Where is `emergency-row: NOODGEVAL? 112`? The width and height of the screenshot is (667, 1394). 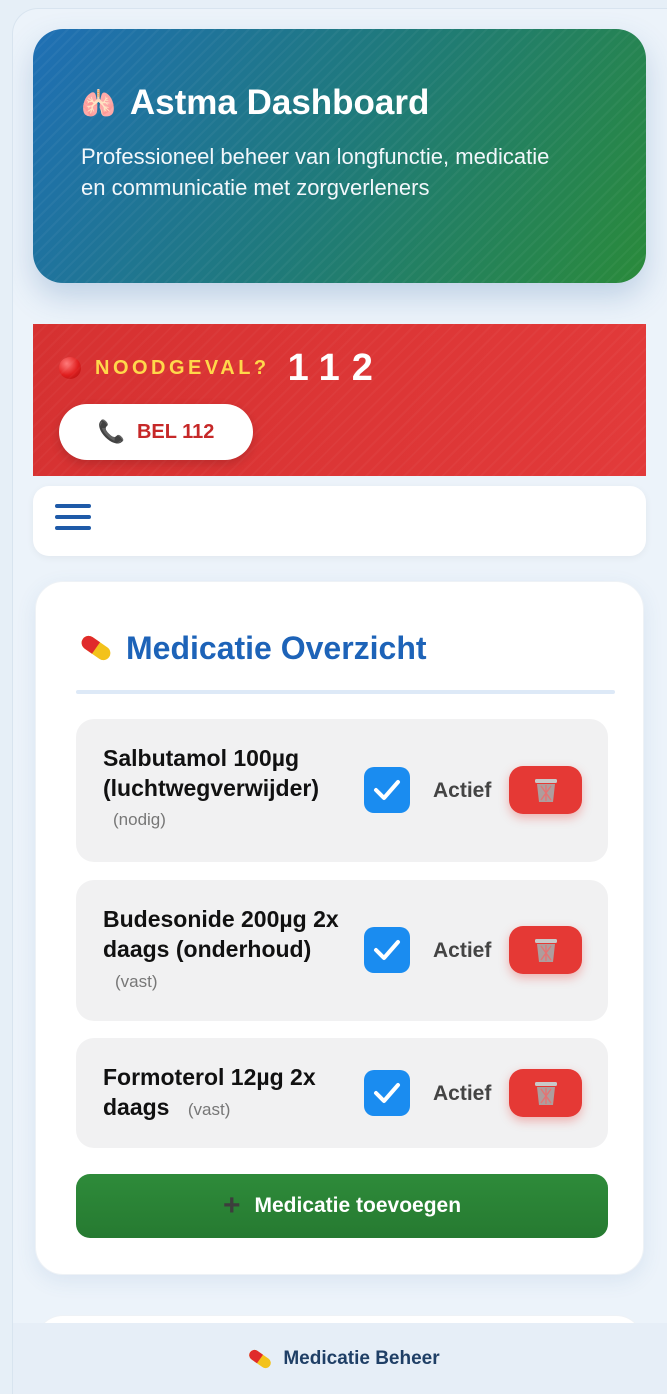
emergency-row: NOODGEVAL? 112 is located at coordinates (352, 368).